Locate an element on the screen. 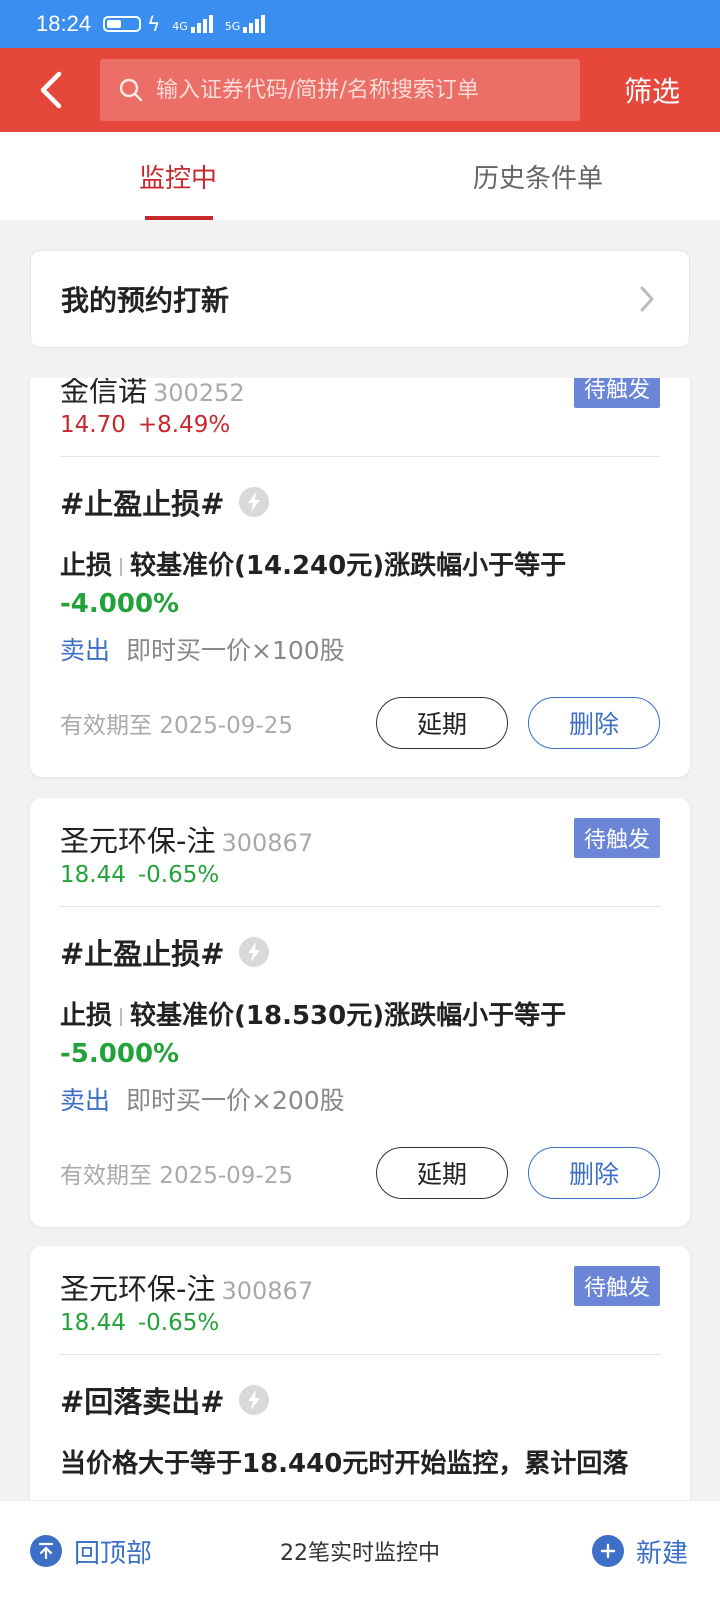  back-arrow-icon is located at coordinates (51, 90).